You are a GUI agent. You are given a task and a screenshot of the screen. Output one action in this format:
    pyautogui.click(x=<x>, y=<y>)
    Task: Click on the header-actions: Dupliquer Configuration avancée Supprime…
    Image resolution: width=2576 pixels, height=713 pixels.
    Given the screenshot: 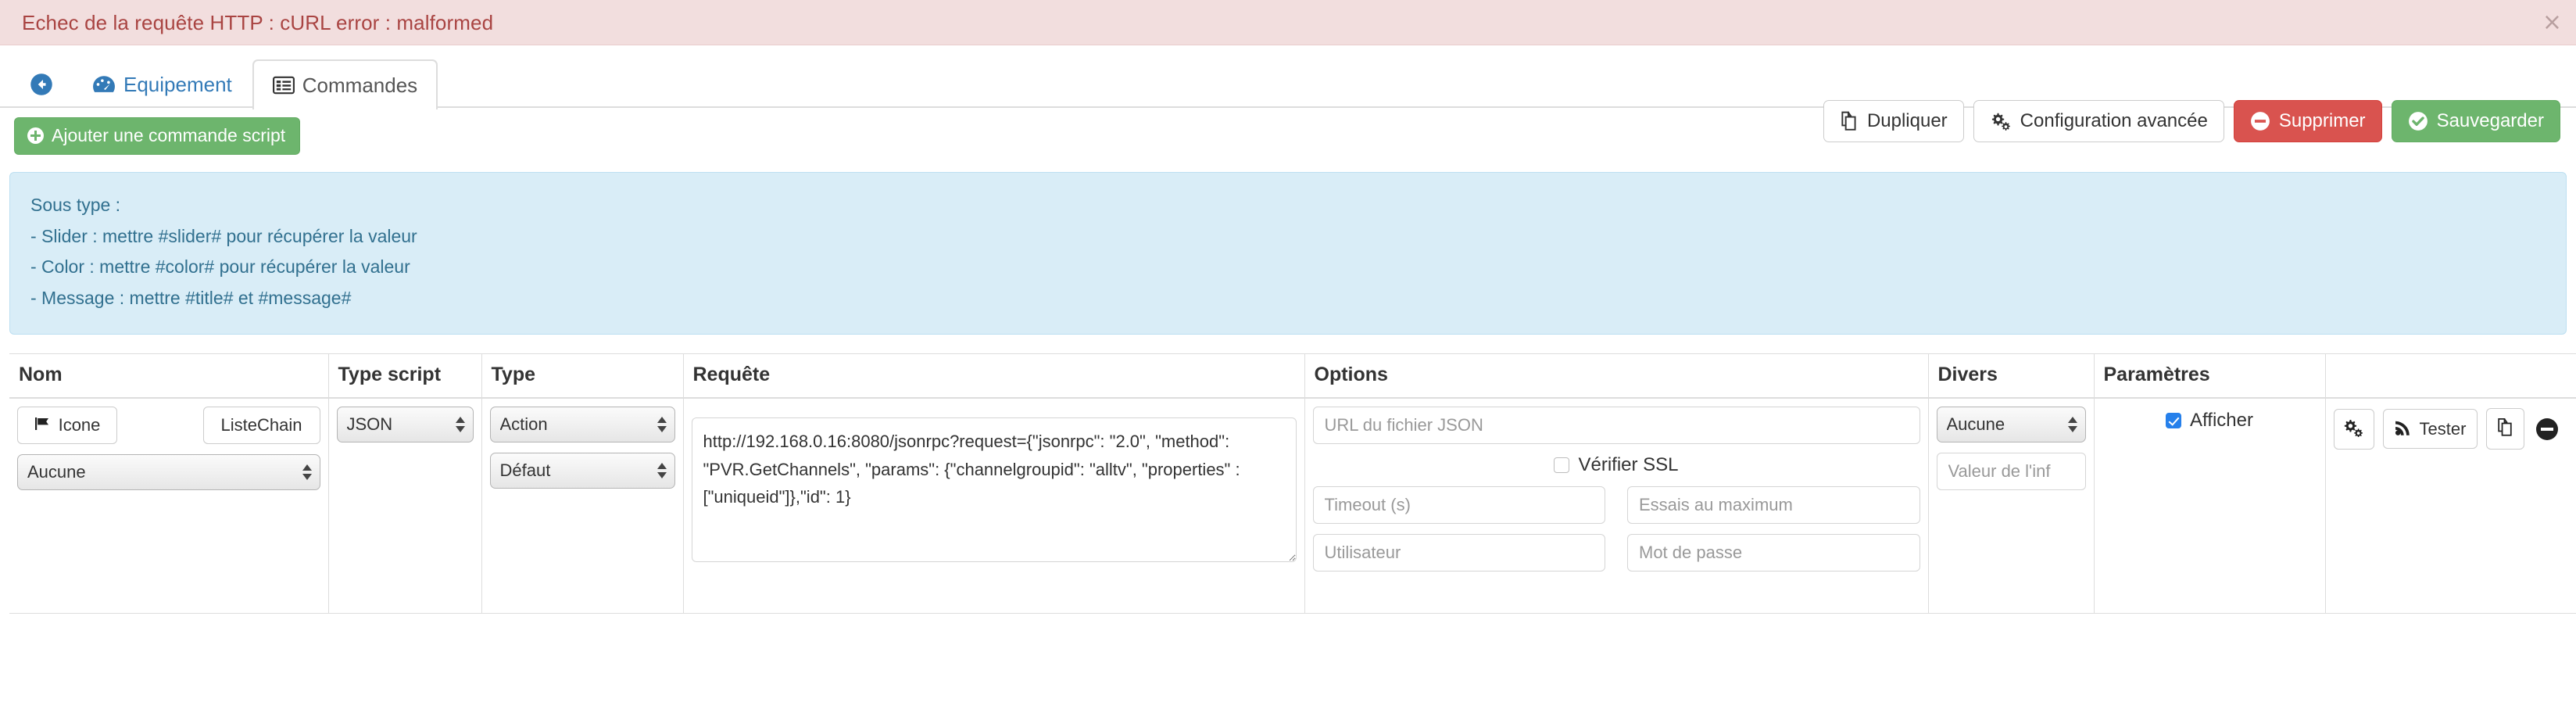 What is the action you would take?
    pyautogui.click(x=2191, y=121)
    